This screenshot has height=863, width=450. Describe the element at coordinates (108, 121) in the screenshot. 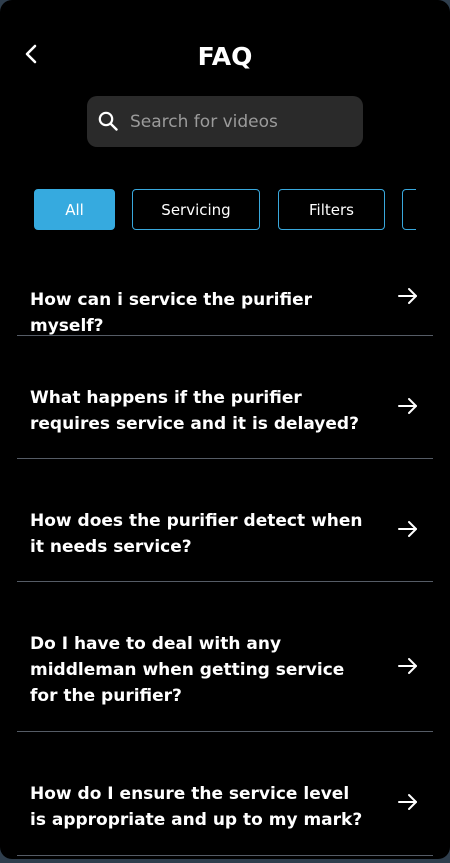

I see `search-icon` at that location.